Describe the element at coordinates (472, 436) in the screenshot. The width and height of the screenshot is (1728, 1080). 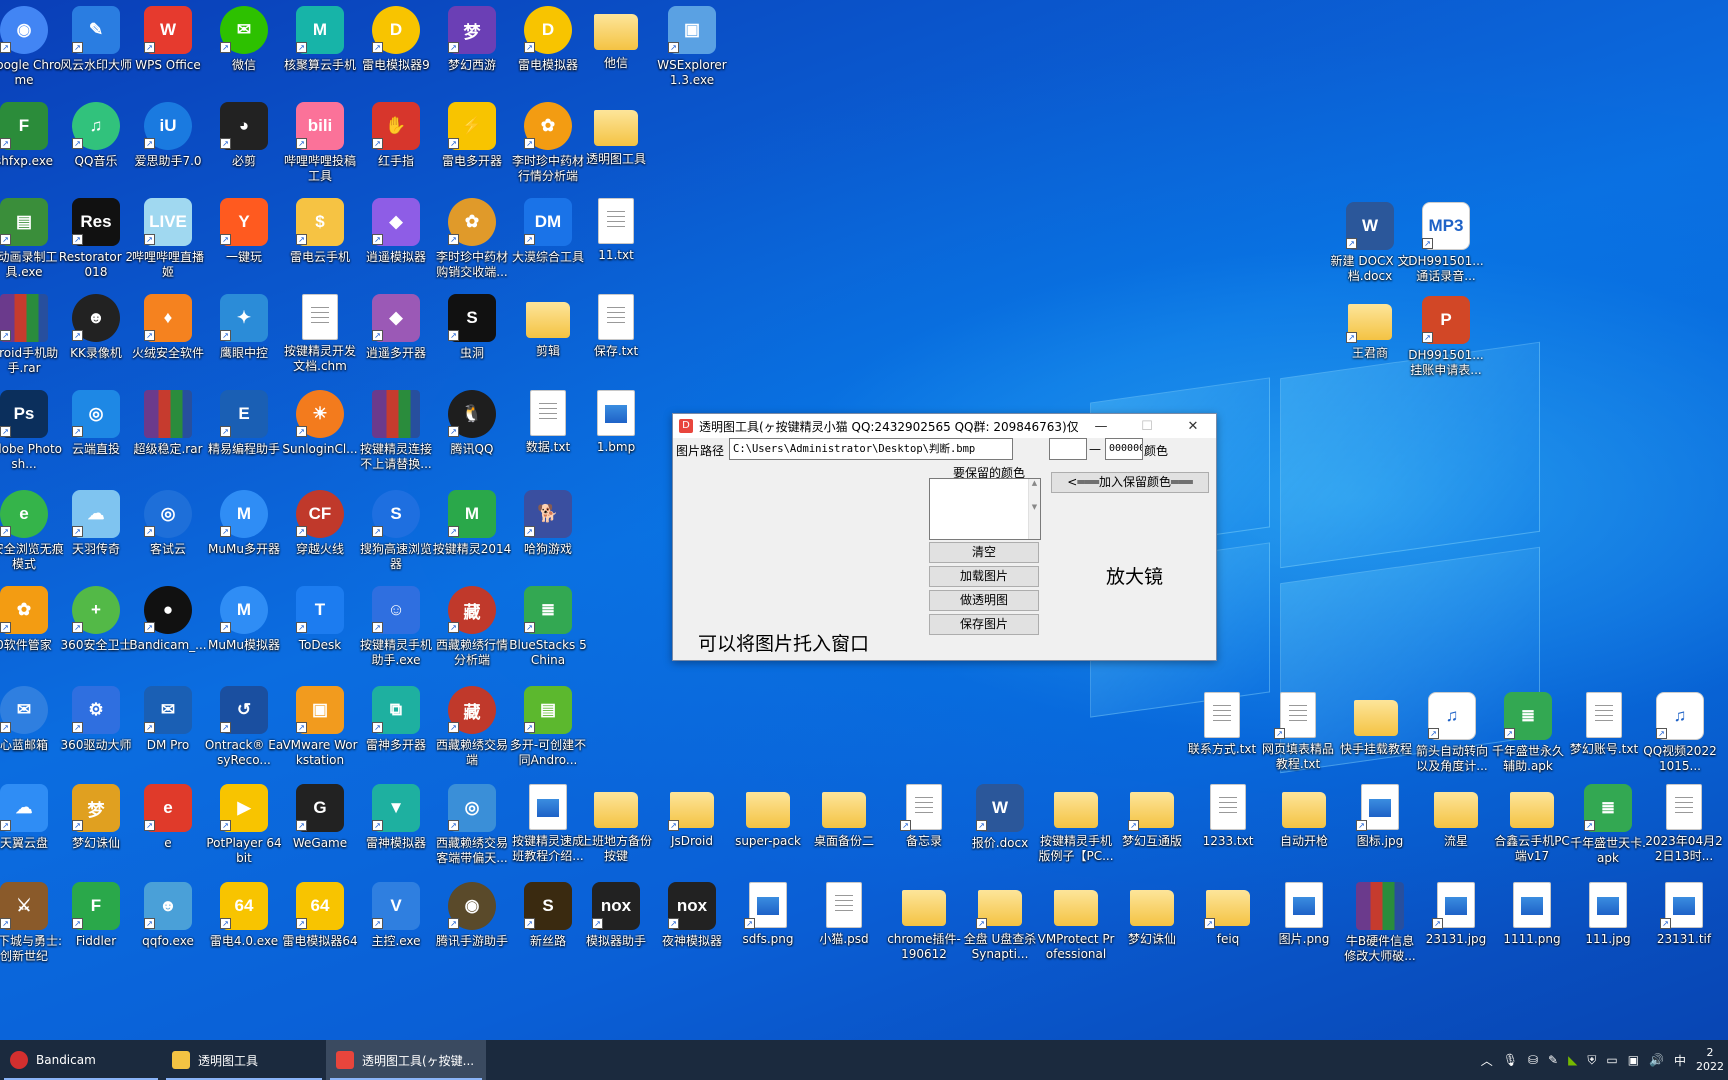
I see `desktop-icon: 🐧 ↗ 腾讯QQ` at that location.